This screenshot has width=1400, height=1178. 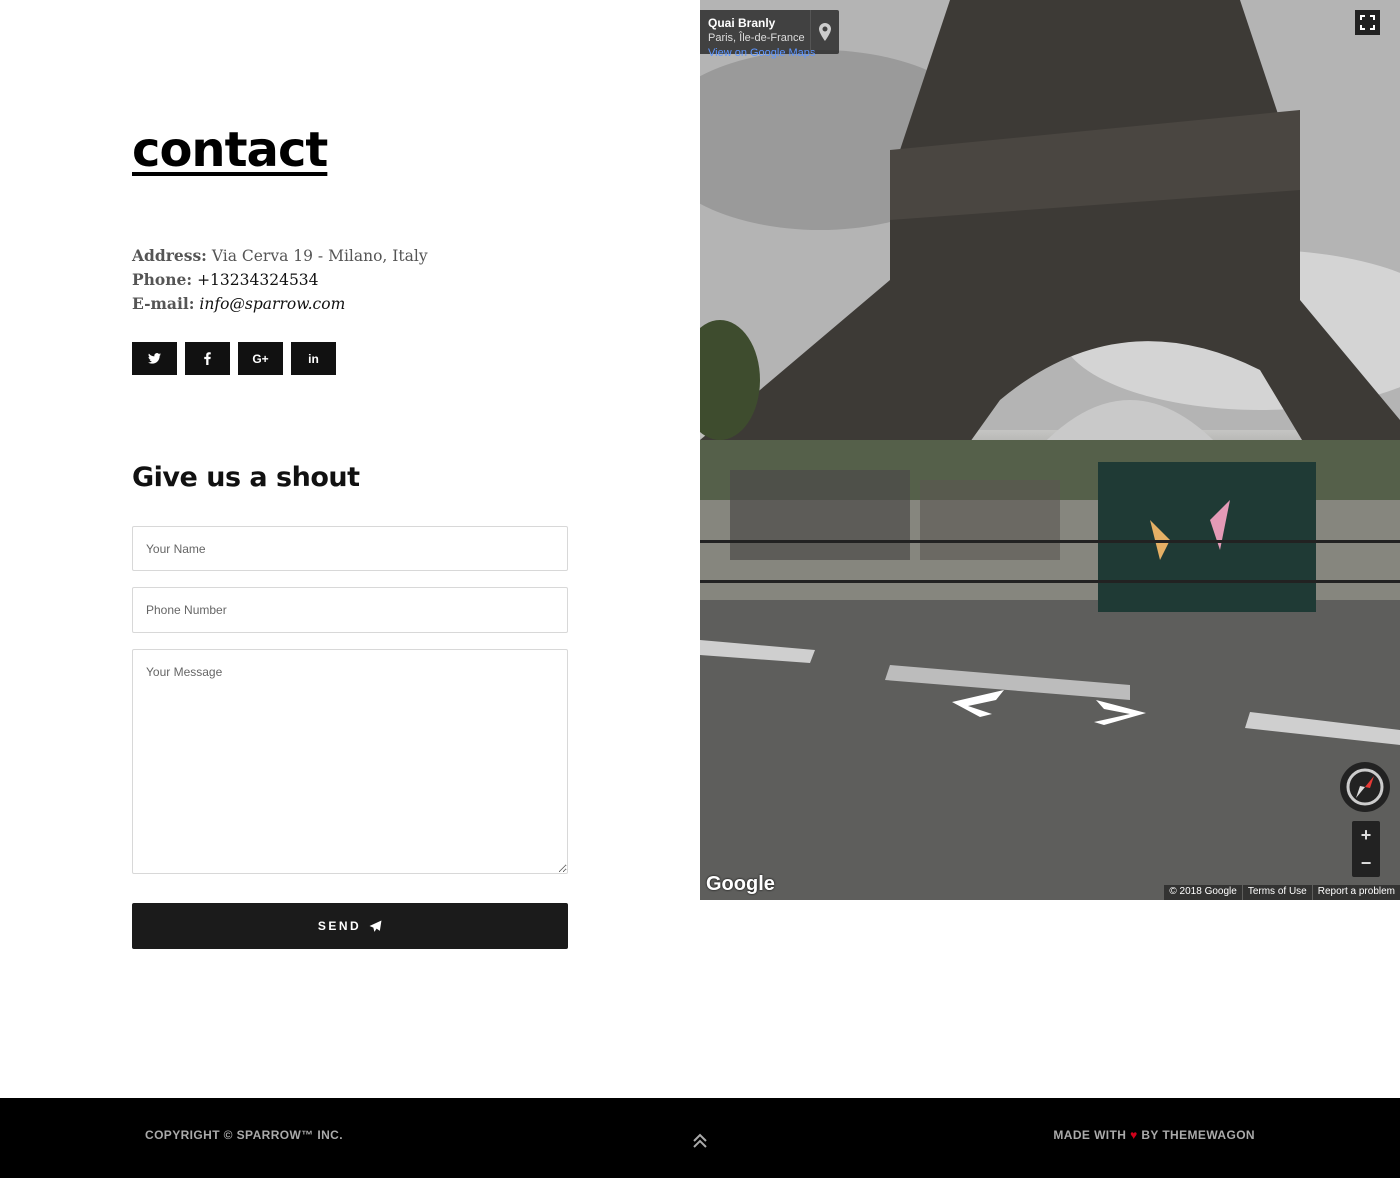 What do you see at coordinates (350, 761) in the screenshot?
I see `message-textarea` at bounding box center [350, 761].